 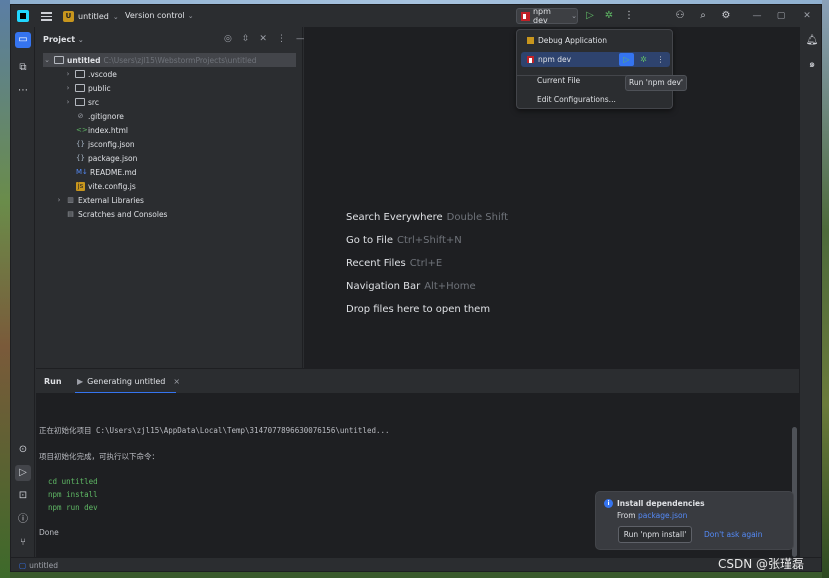 What do you see at coordinates (559, 80) in the screenshot?
I see `popup-item-label: Current File` at bounding box center [559, 80].